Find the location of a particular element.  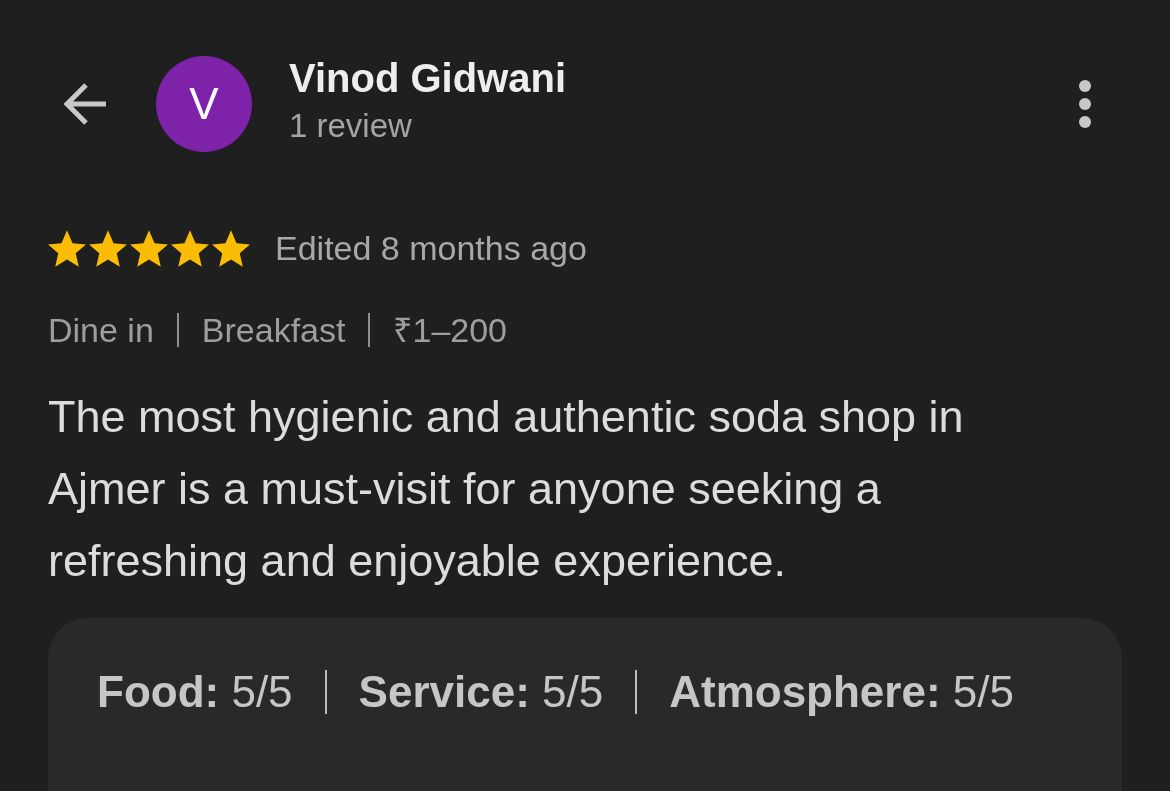

aspect-rating: Service: 5/5 is located at coordinates (481, 692).